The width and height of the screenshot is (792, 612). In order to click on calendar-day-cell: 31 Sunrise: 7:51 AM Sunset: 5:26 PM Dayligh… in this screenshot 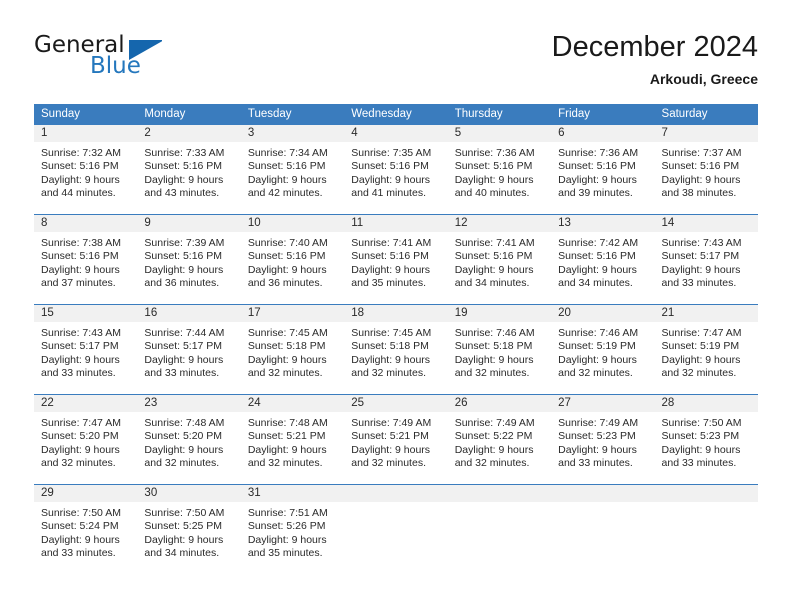, I will do `click(292, 529)`.